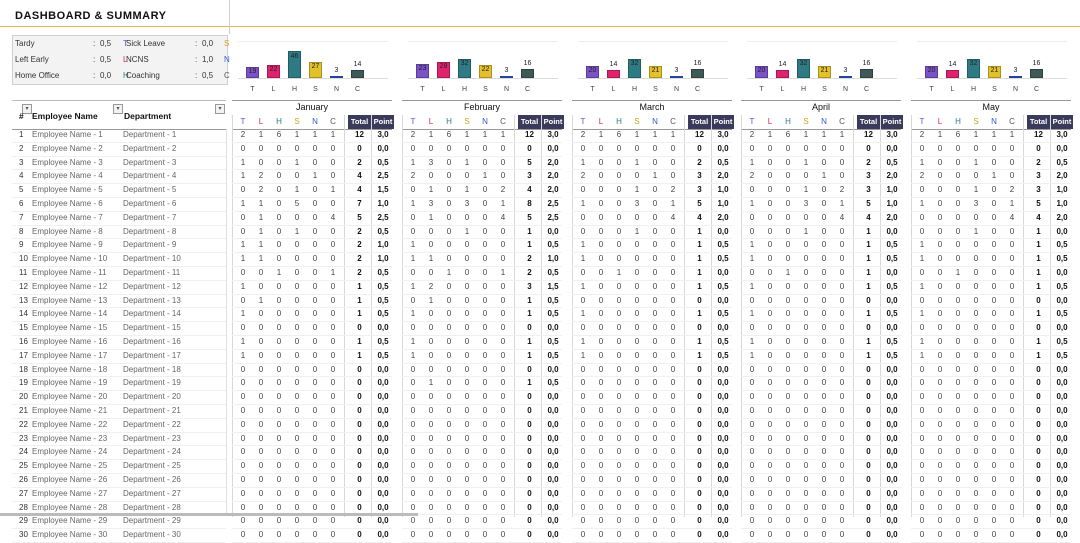  Describe the element at coordinates (243, 134) in the screenshot. I see `cell-value: 2` at that location.